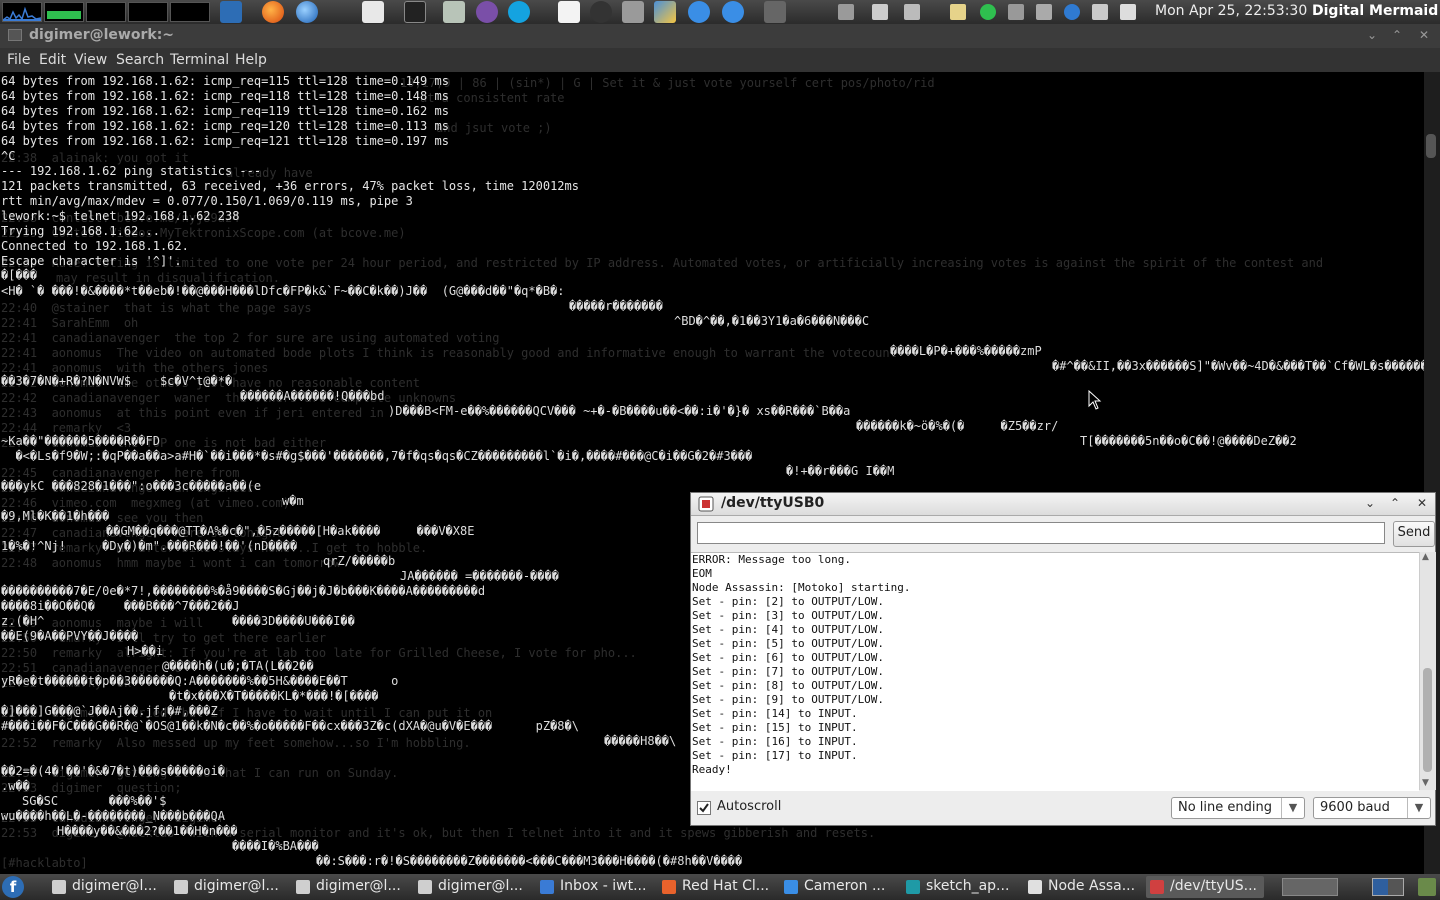 The width and height of the screenshot is (1440, 900). I want to click on garbage-line: ����L�P�+���%�����zmP, so click(966, 351).